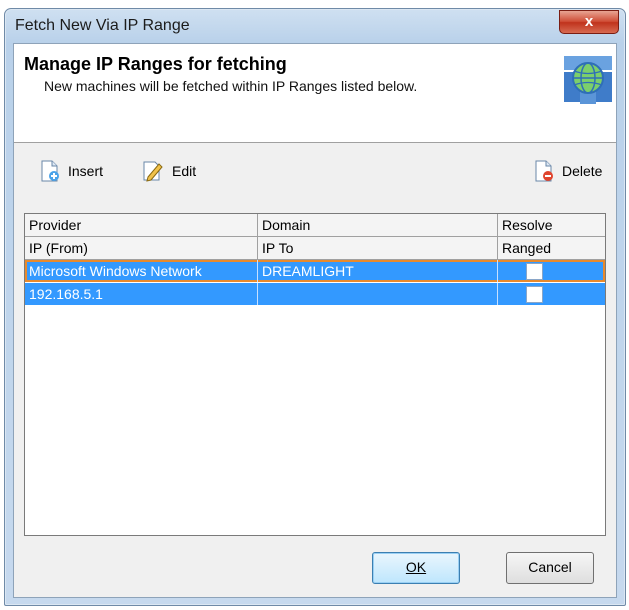  I want to click on column-header-ip-from: IP (From), so click(141, 248).